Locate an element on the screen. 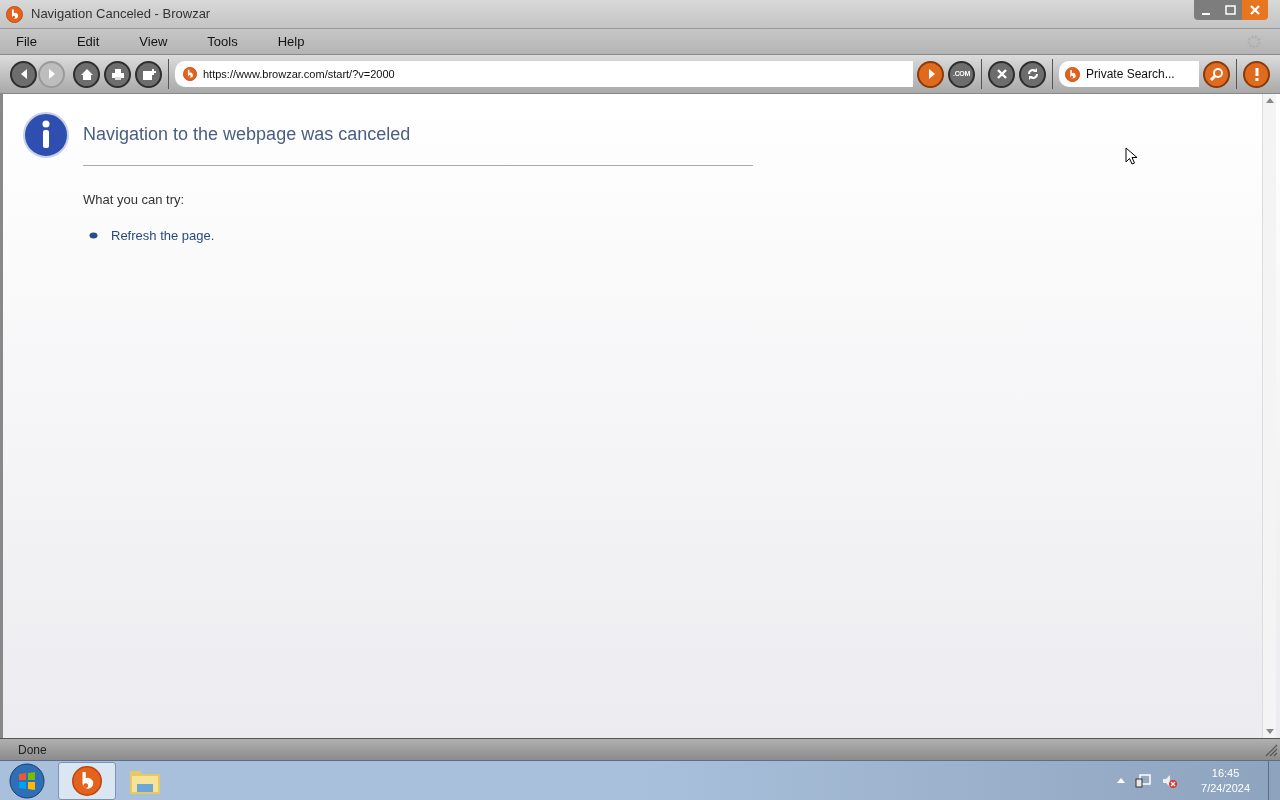 This screenshot has height=800, width=1280. suggestion-intro: What you can try: is located at coordinates (134, 200).